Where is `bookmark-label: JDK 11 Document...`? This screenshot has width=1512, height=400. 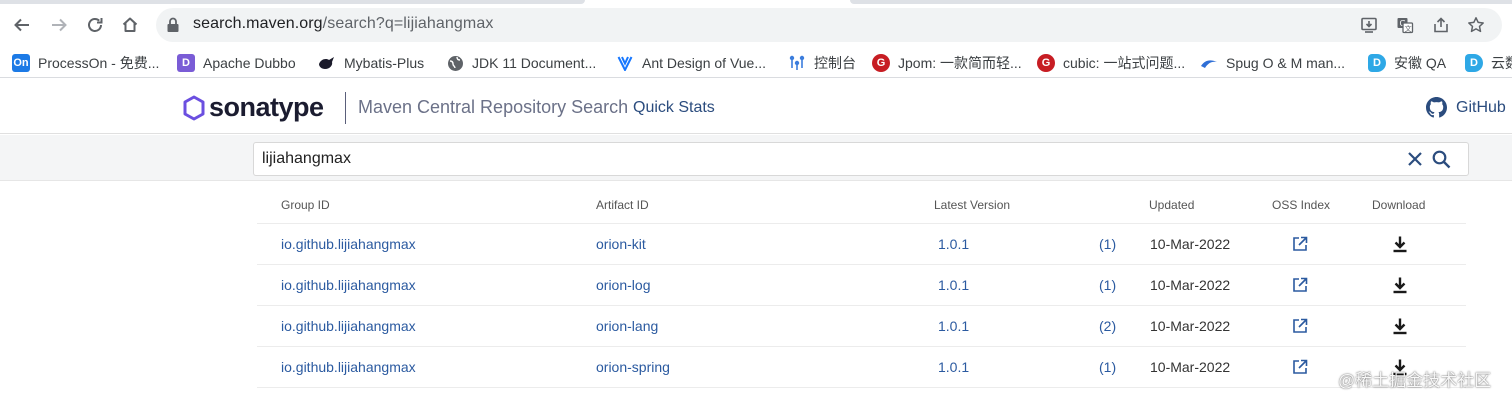 bookmark-label: JDK 11 Document... is located at coordinates (534, 63).